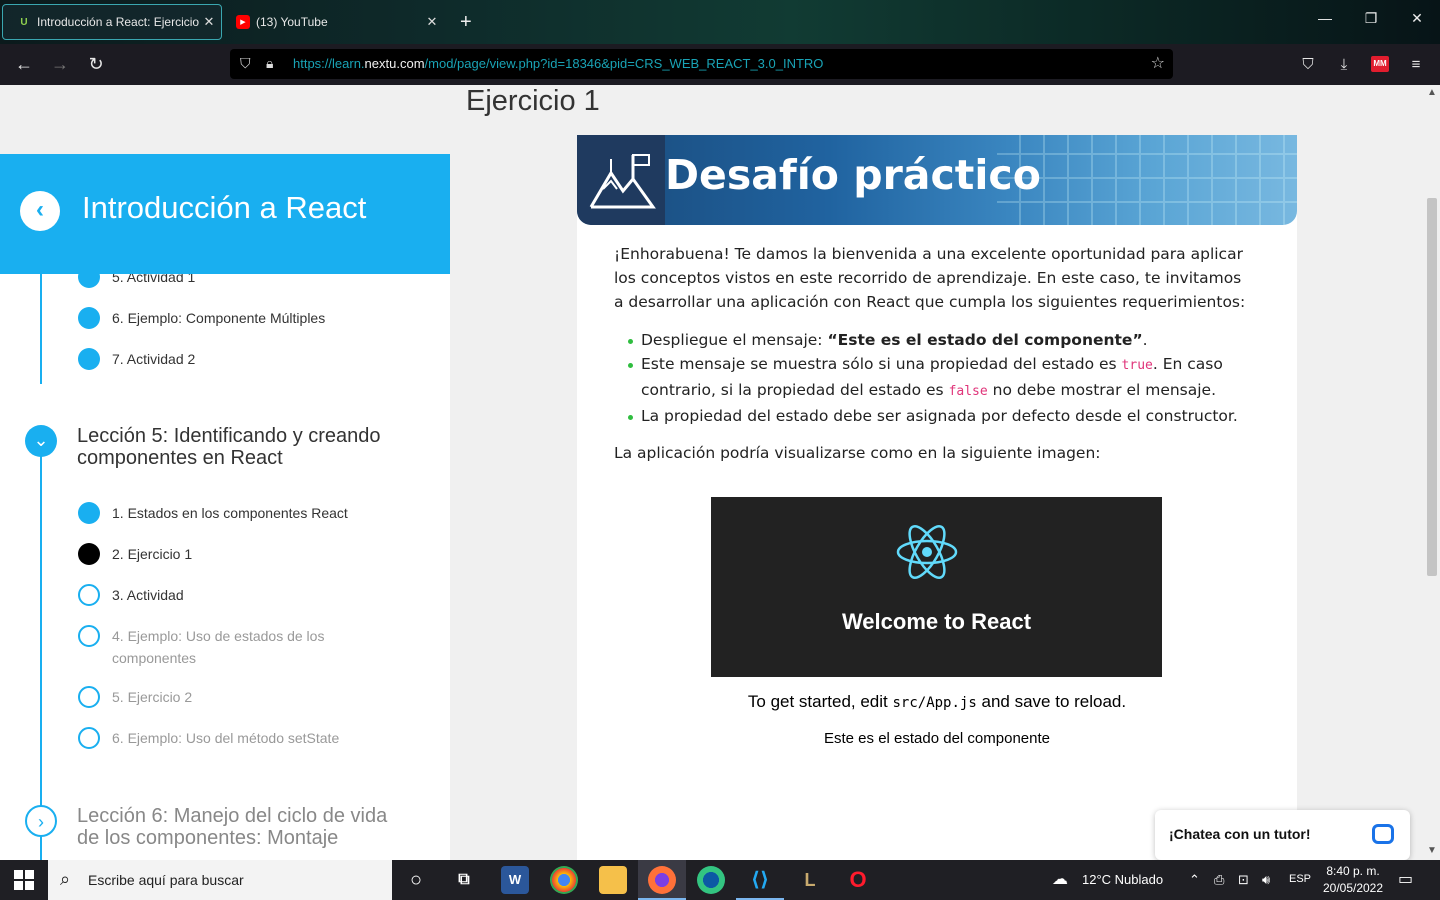 Image resolution: width=1440 pixels, height=900 pixels. What do you see at coordinates (464, 880) in the screenshot?
I see `task-view-icon: ⧉` at bounding box center [464, 880].